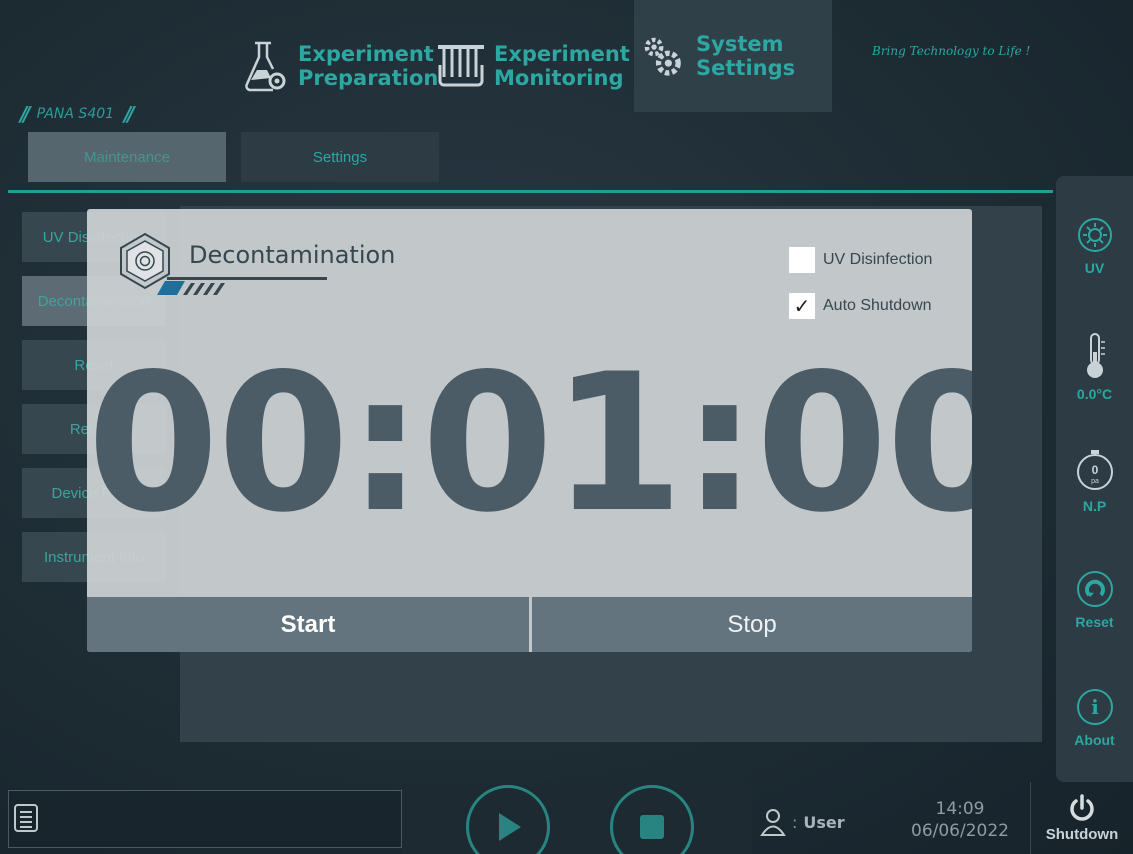 The image size is (1133, 854). What do you see at coordinates (752, 624) in the screenshot?
I see `stop-button: Stop` at bounding box center [752, 624].